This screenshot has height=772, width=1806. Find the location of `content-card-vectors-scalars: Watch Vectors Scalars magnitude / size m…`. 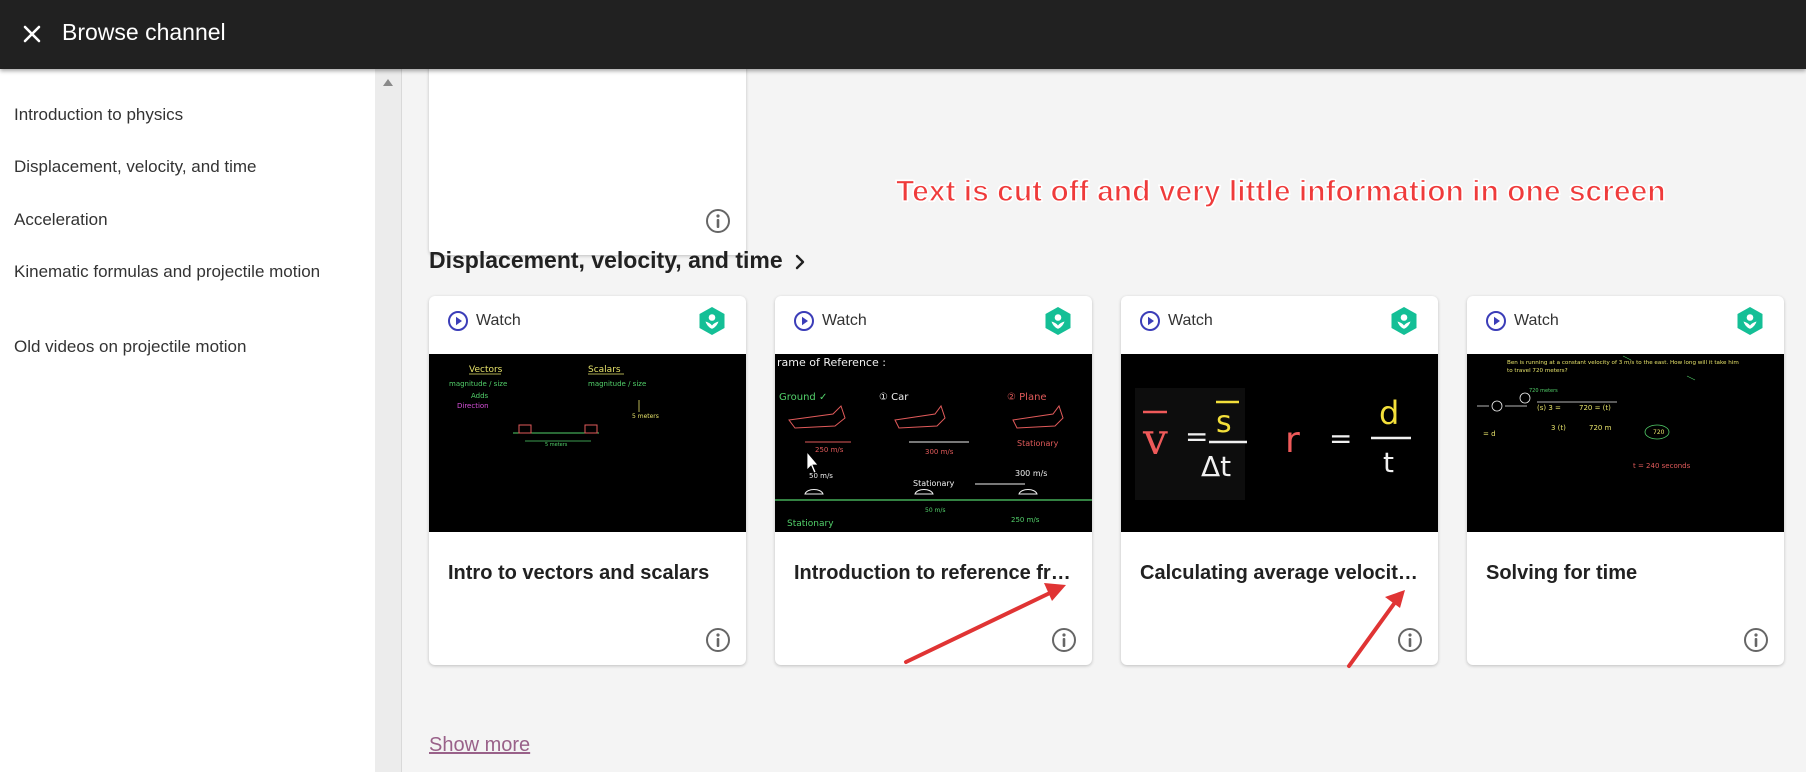

content-card-vectors-scalars: Watch Vectors Scalars magnitude / size m… is located at coordinates (587, 480).